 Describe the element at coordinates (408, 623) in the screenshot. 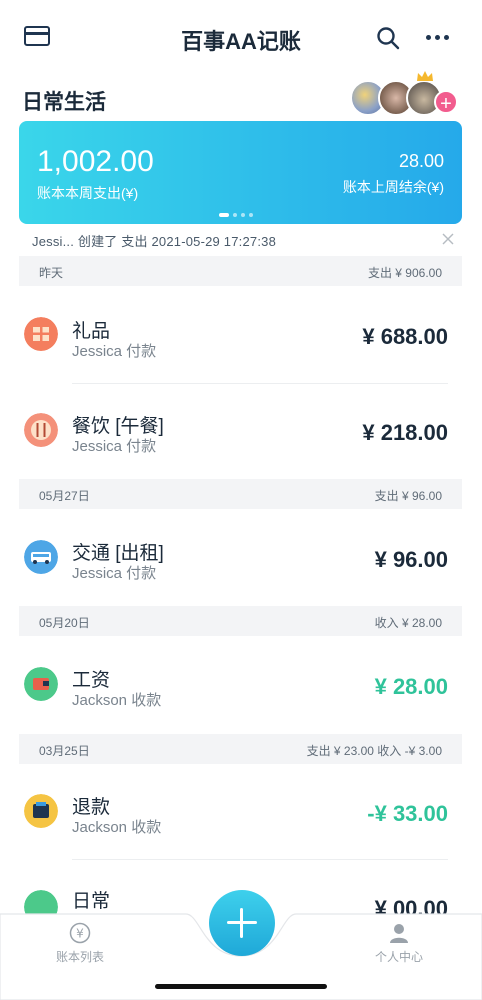

I see `section-summary: 收入 ¥ 28.00` at that location.